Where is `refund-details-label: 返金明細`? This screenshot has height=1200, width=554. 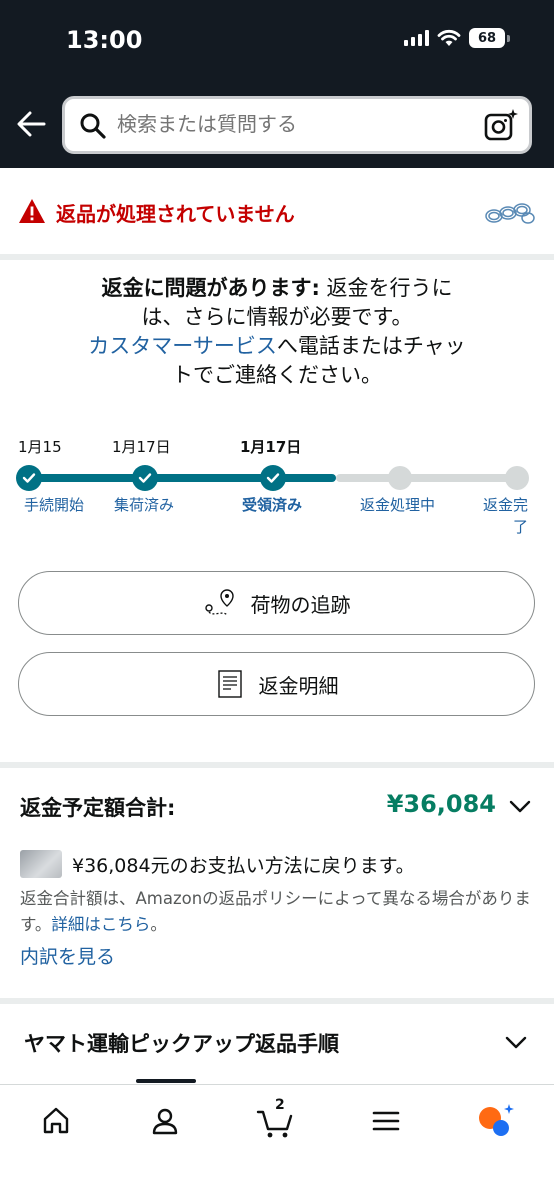 refund-details-label: 返金明細 is located at coordinates (298, 685).